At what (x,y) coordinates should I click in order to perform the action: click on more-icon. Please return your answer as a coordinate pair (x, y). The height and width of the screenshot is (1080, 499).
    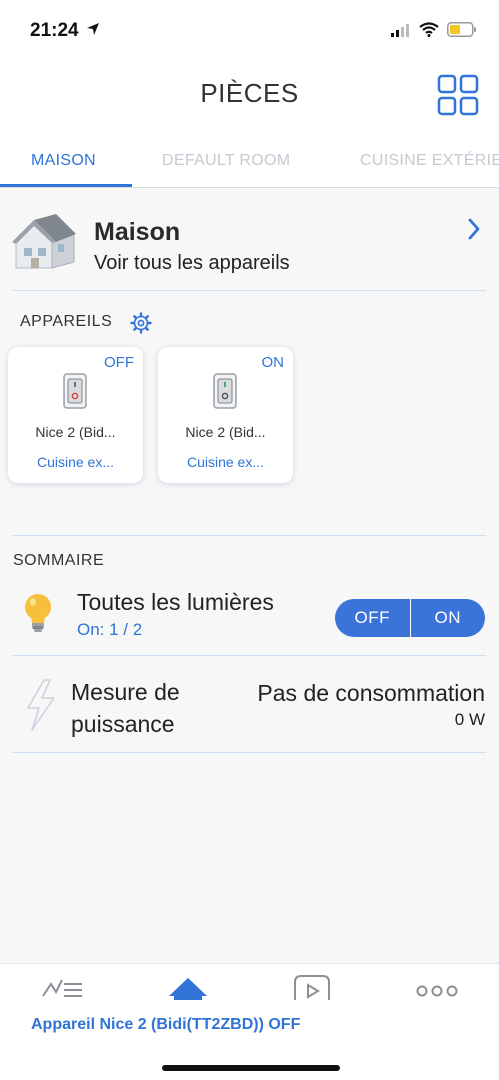
    Looking at the image, I should click on (437, 991).